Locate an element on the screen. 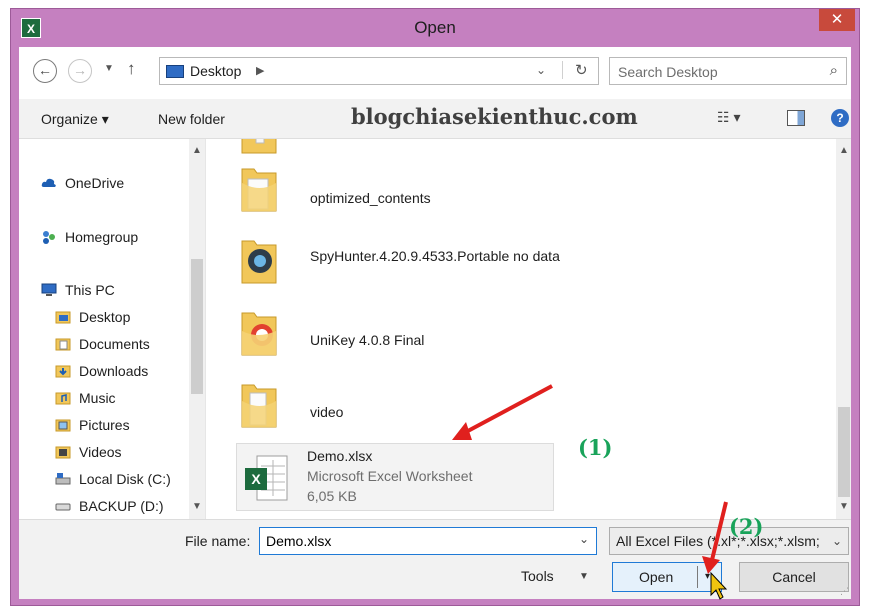 This screenshot has height=611, width=869. homegroup-icon is located at coordinates (49, 237).